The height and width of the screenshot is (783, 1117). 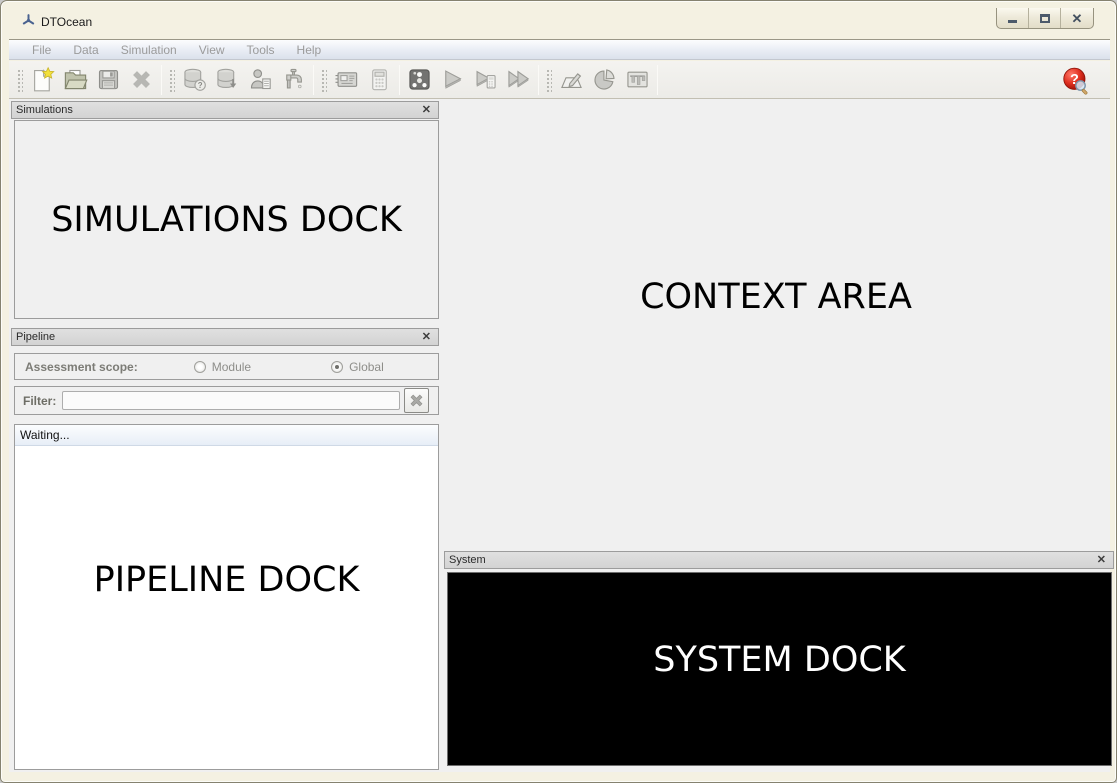 I want to click on pipeline-dock-titlebar: Pipeline ✕, so click(x=225, y=337).